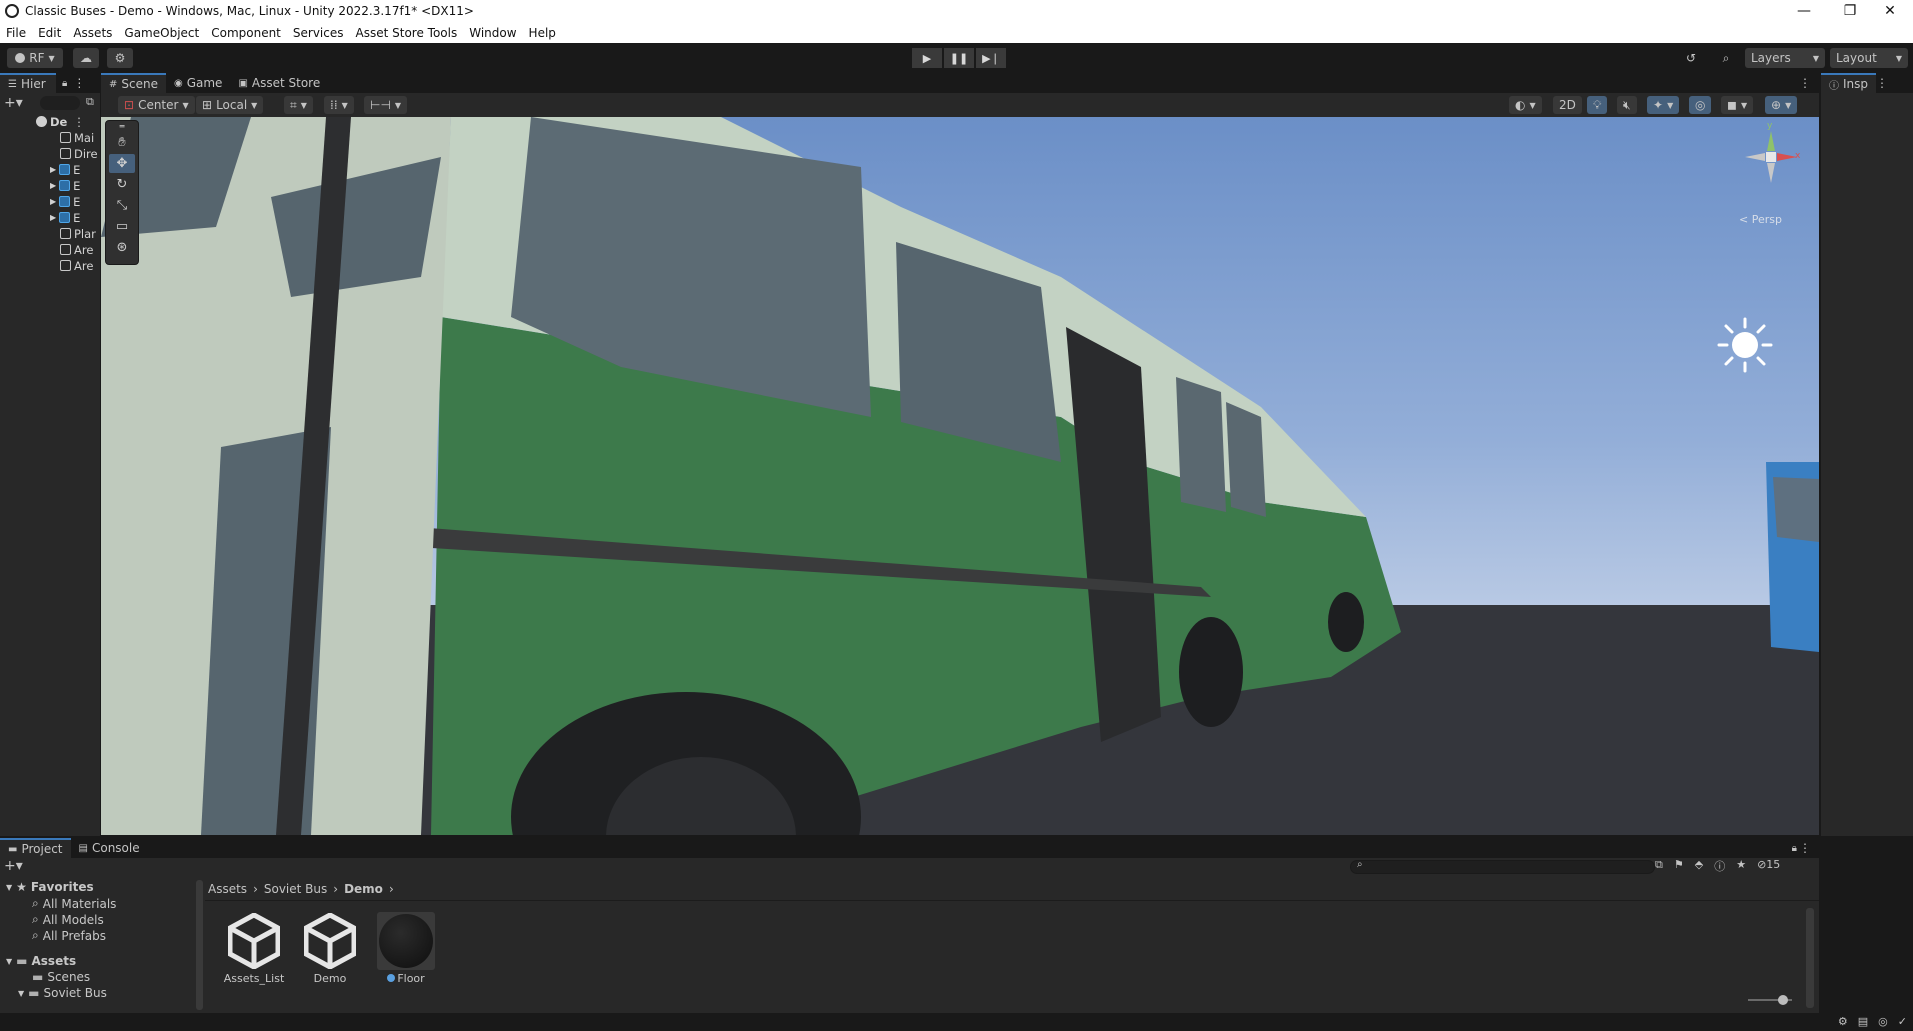 This screenshot has width=1913, height=1031. What do you see at coordinates (1902, 1021) in the screenshot?
I see `debug-mode-icon: ✓` at bounding box center [1902, 1021].